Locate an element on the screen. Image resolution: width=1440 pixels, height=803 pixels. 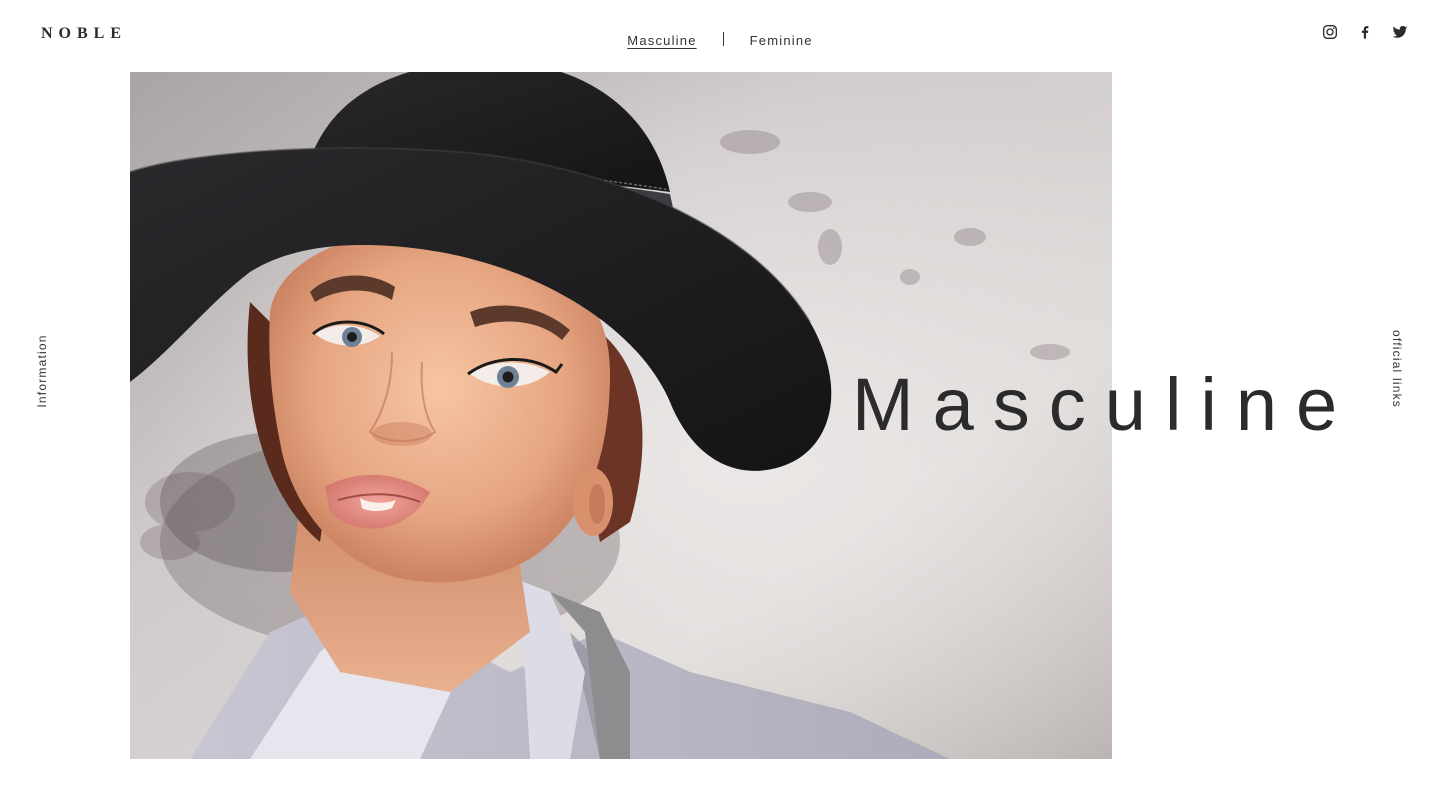
instagram-icon is located at coordinates (1330, 32).